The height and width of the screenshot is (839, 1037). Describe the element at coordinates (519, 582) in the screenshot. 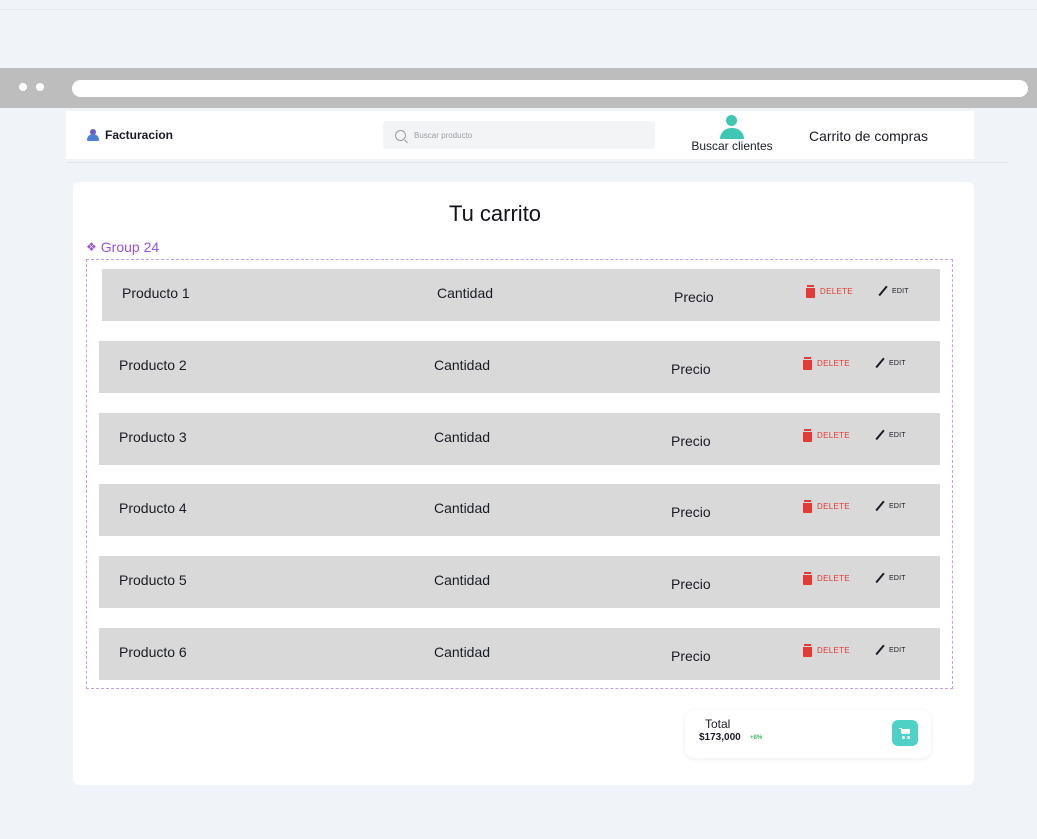

I see `cart-row: Producto 5 Cantidad Precio DELETE EDIT` at that location.